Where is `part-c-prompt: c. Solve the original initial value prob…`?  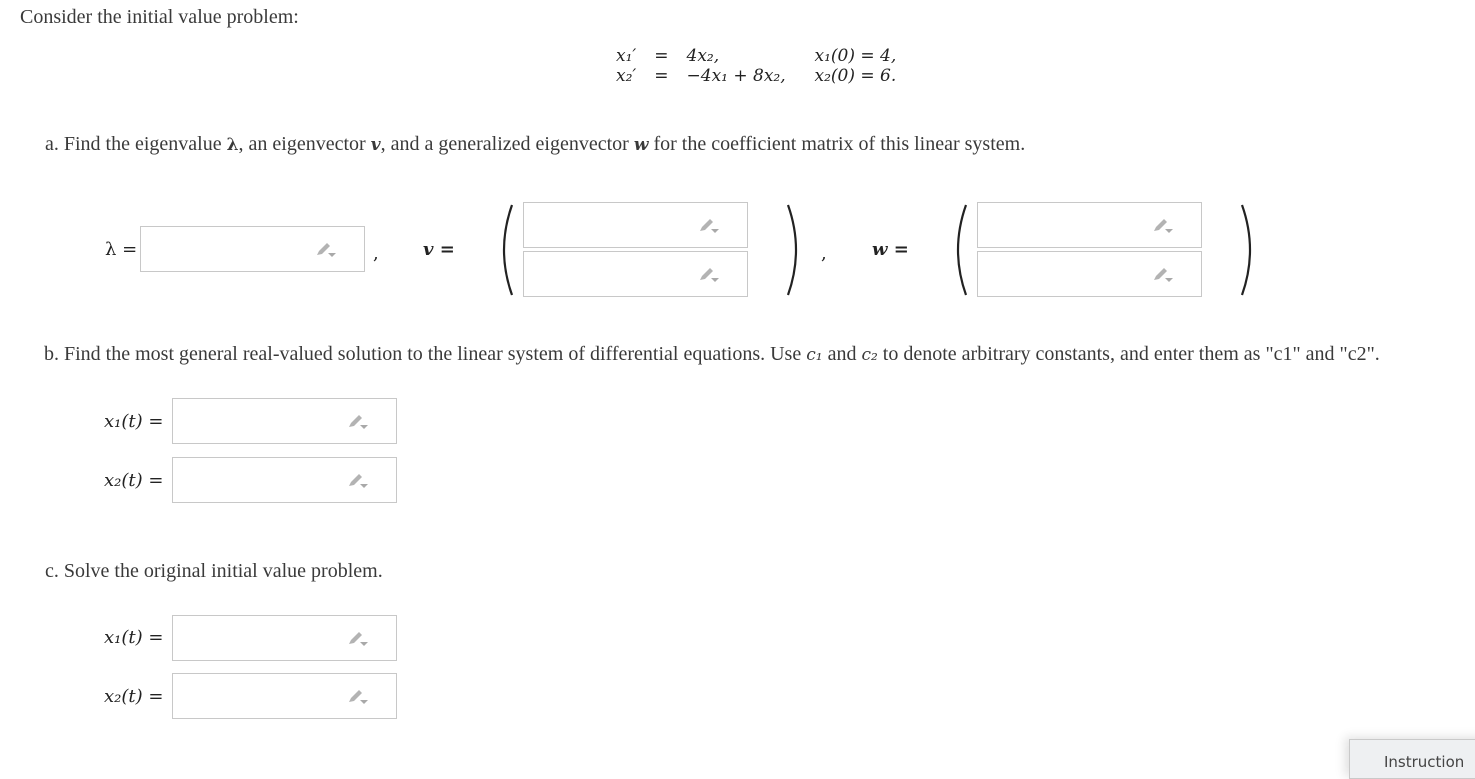
part-c-prompt: c. Solve the original initial value prob… is located at coordinates (214, 571).